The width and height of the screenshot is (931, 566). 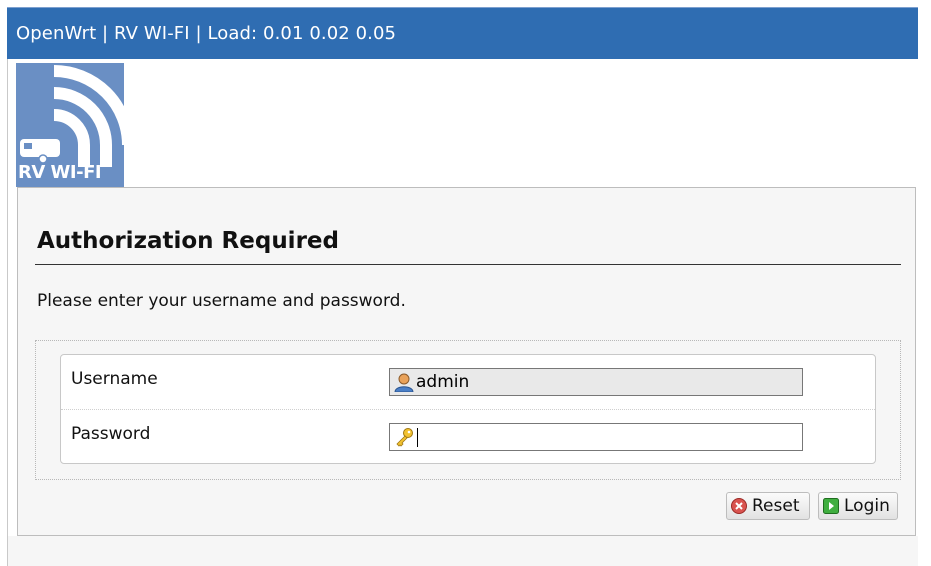 What do you see at coordinates (404, 437) in the screenshot?
I see `key-icon` at bounding box center [404, 437].